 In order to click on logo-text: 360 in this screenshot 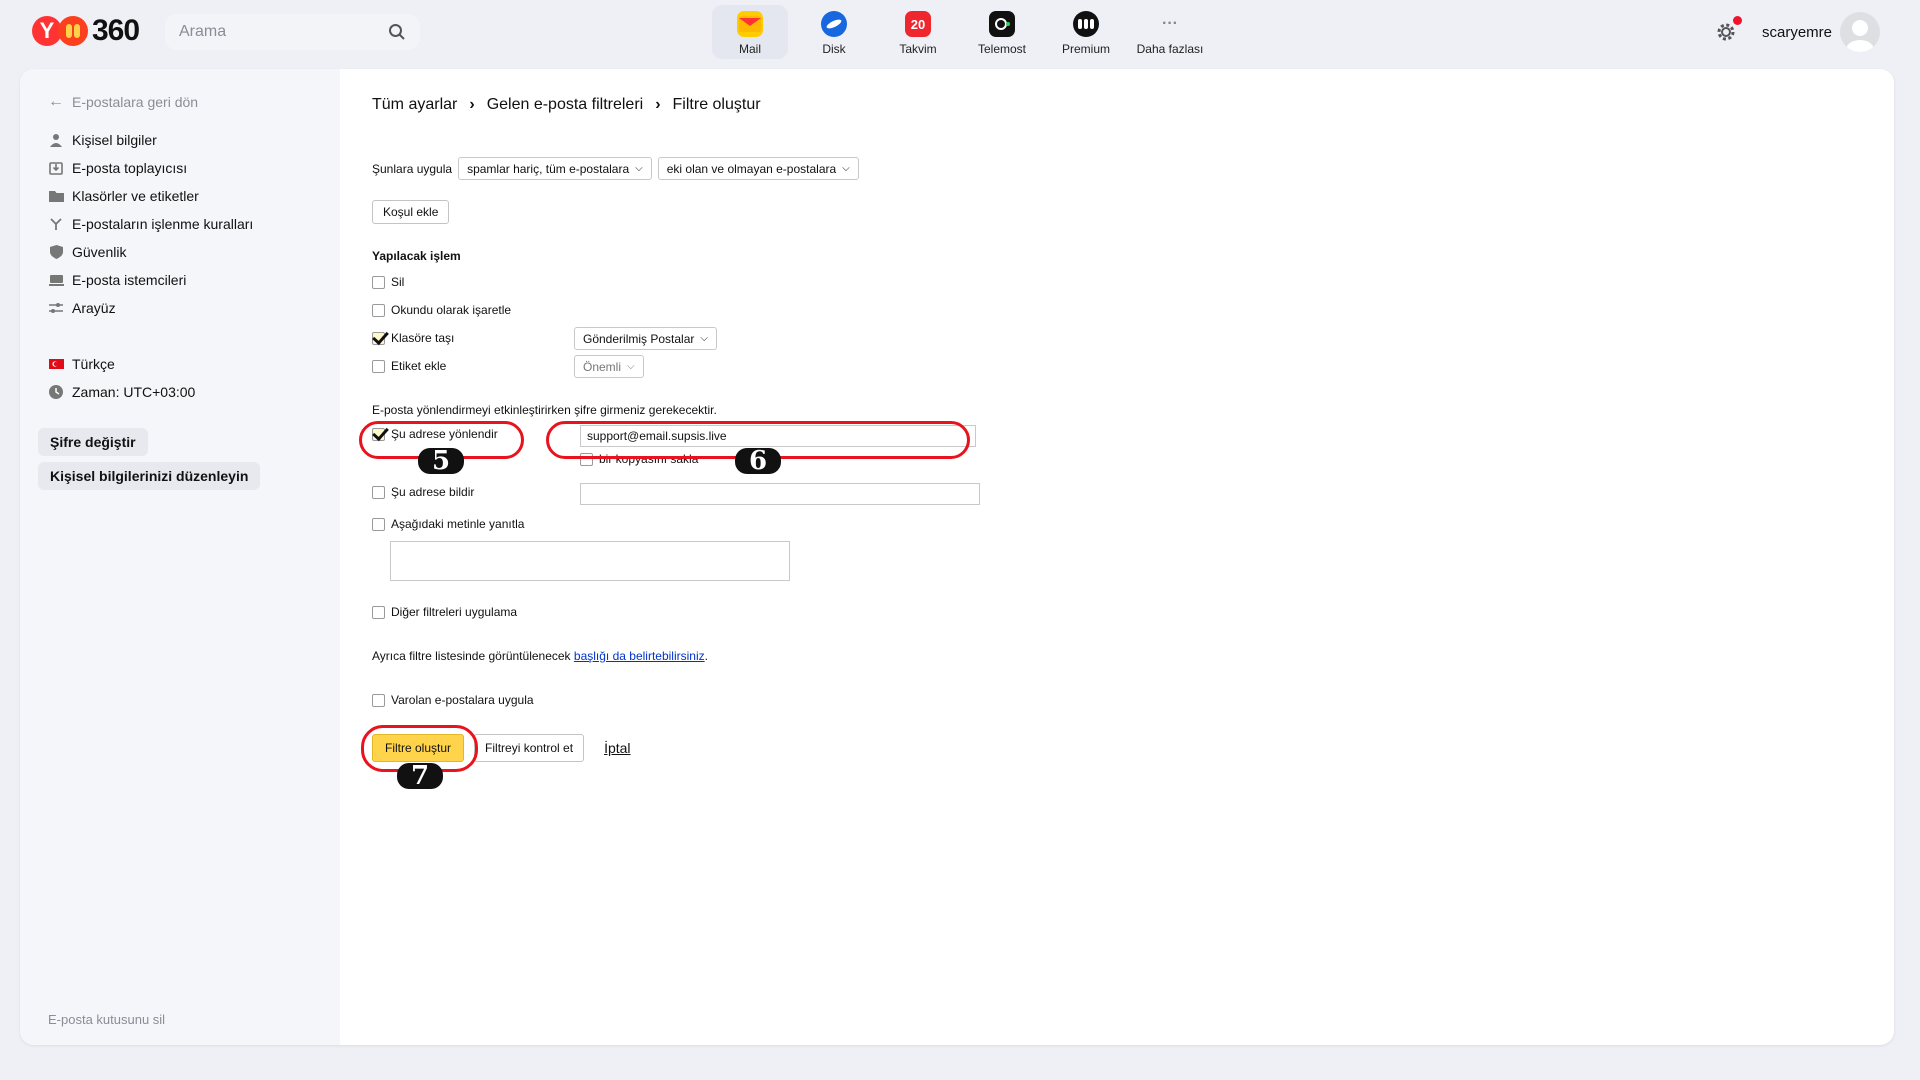, I will do `click(116, 30)`.